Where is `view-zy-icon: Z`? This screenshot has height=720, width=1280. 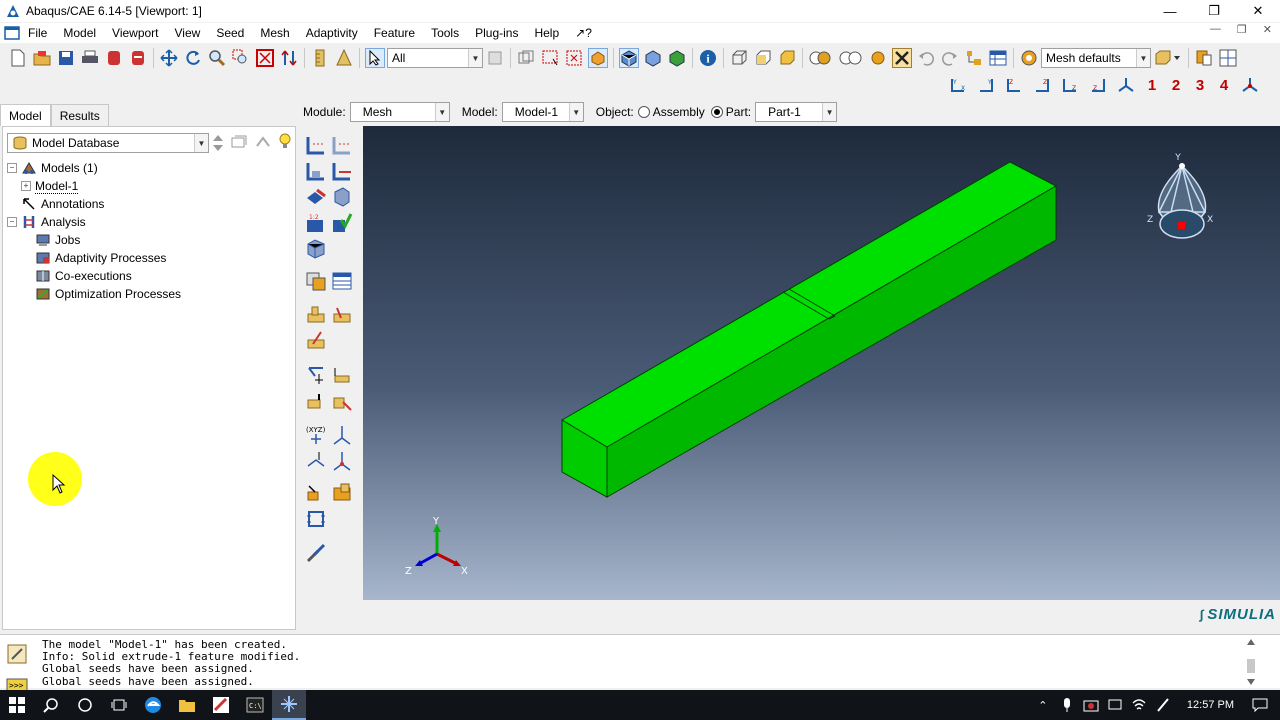 view-zy-icon: Z is located at coordinates (1098, 85).